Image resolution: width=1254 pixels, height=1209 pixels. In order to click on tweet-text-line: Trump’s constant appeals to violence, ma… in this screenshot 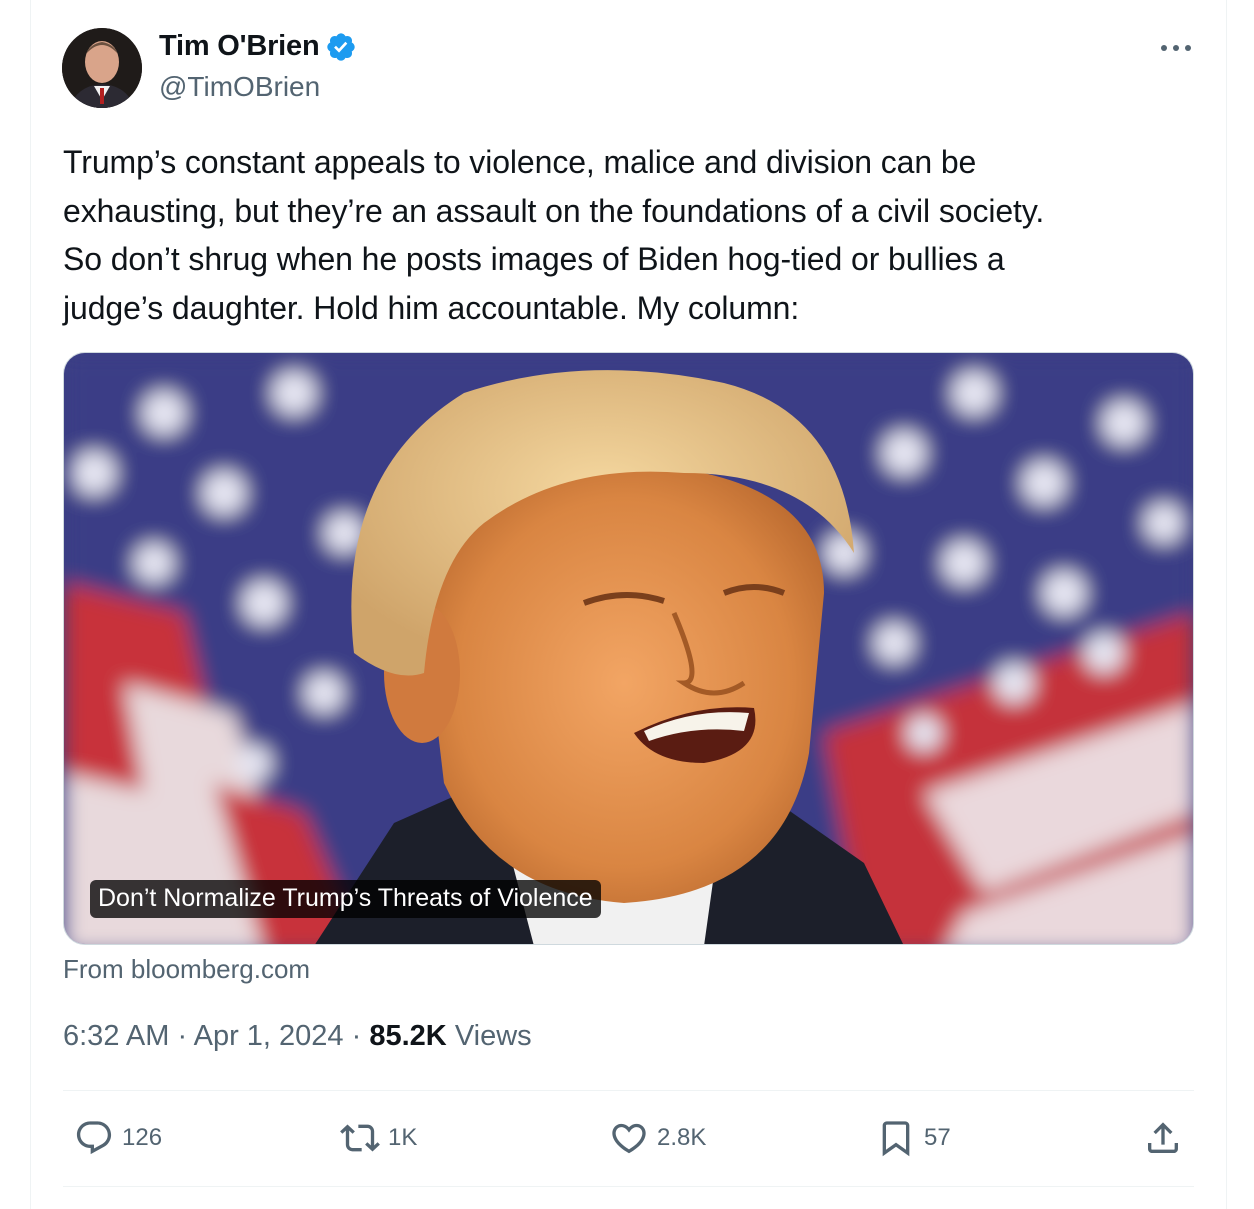, I will do `click(520, 162)`.